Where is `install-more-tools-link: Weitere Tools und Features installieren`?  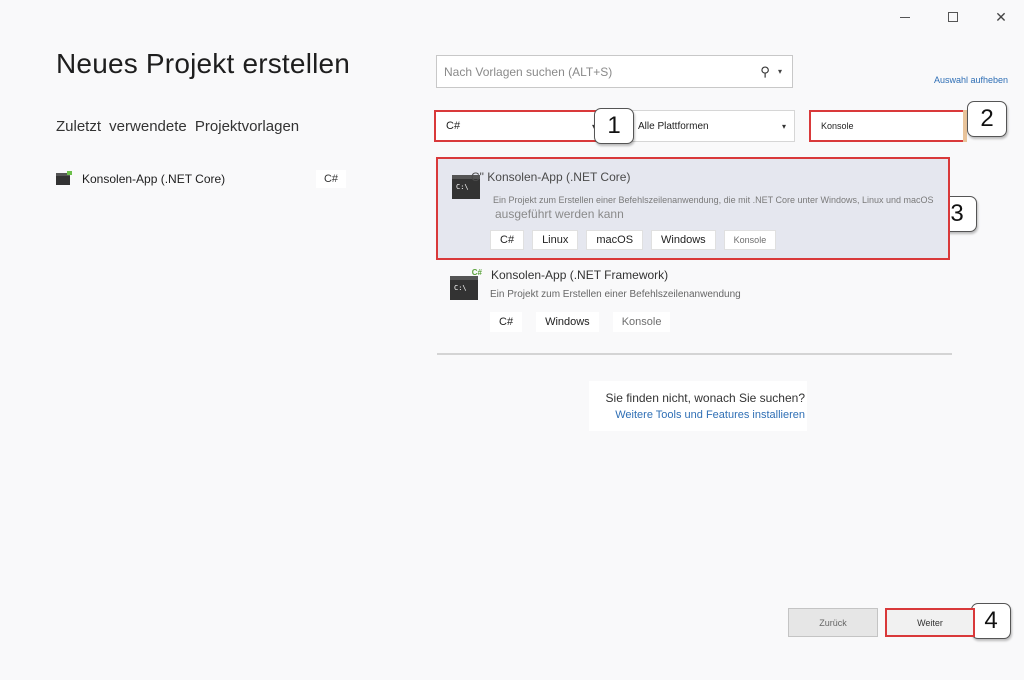 install-more-tools-link: Weitere Tools und Features installieren is located at coordinates (697, 415).